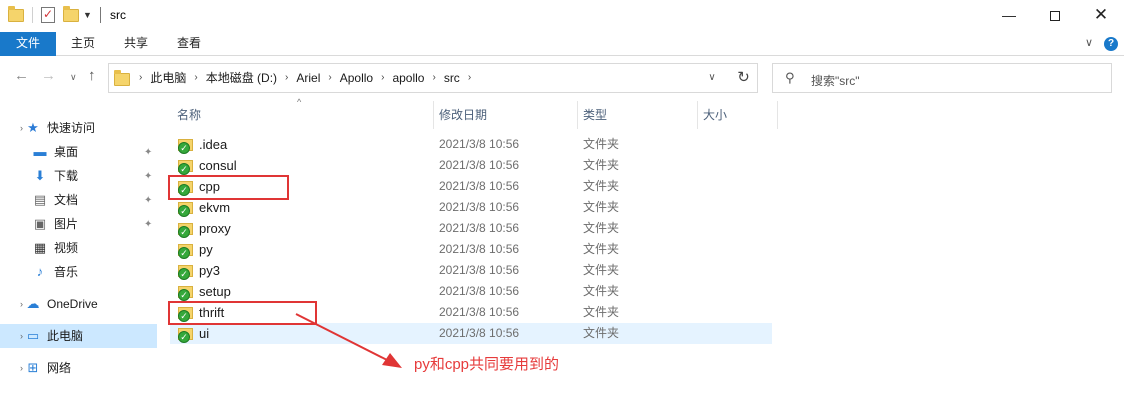 This screenshot has width=1124, height=409. I want to click on properties-icon: ✓, so click(48, 15).